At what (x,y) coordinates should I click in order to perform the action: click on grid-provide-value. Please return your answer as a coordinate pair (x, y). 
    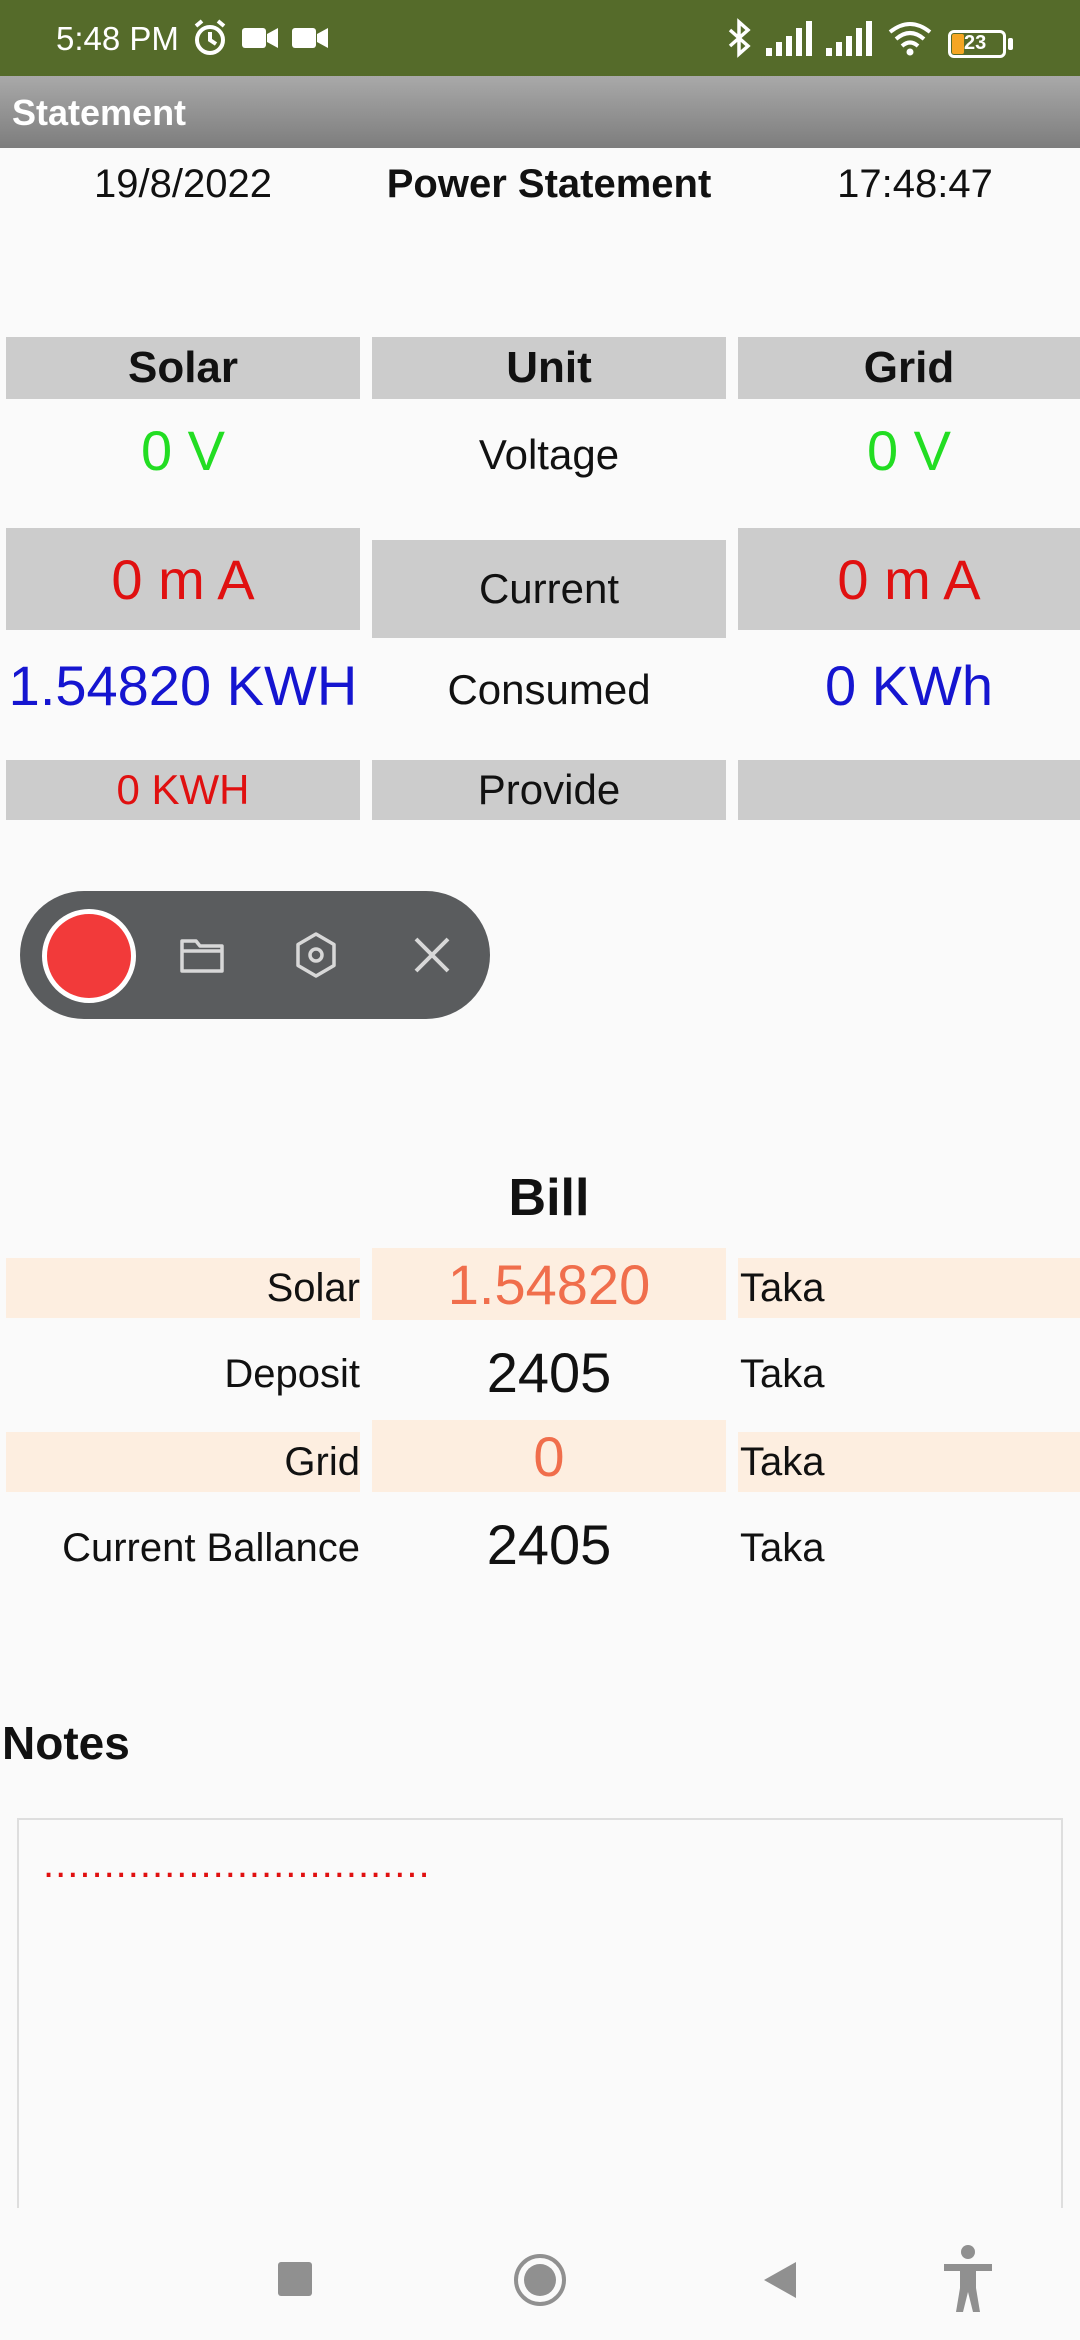
    Looking at the image, I should click on (909, 790).